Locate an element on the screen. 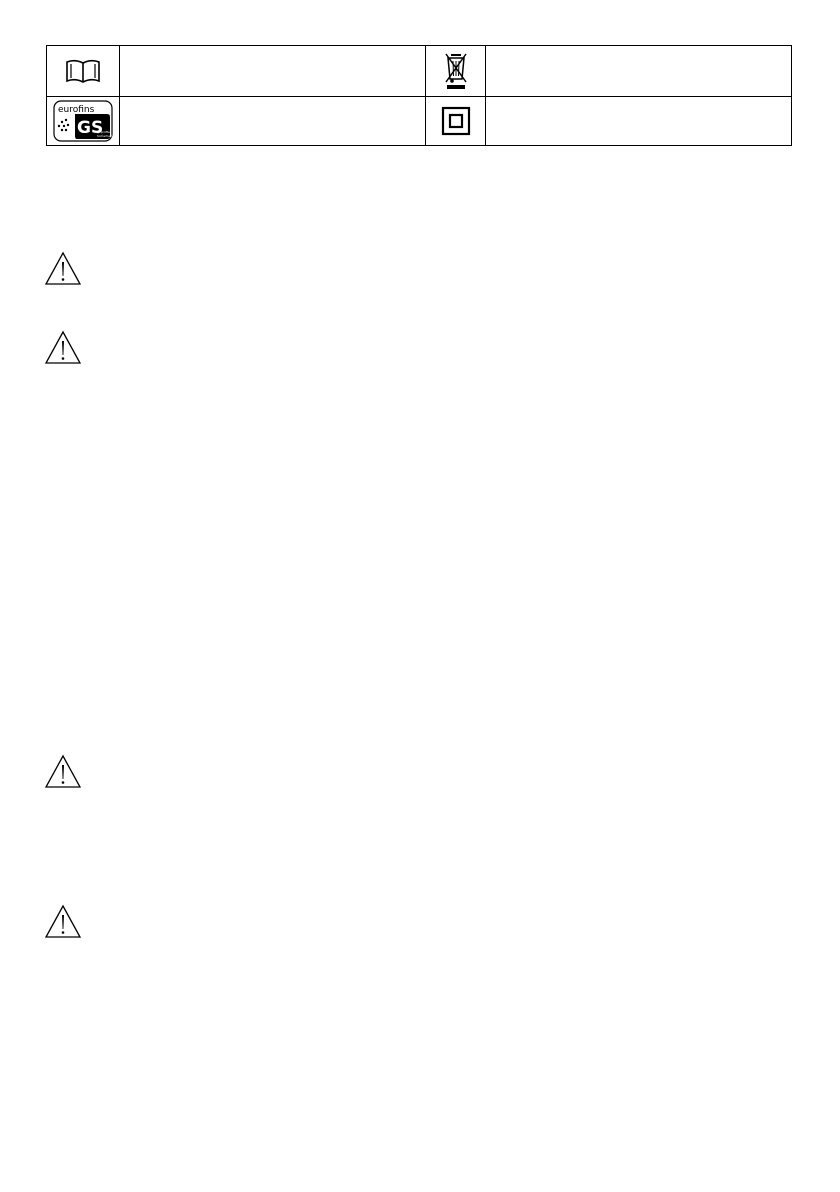 Image resolution: width=840 pixels, height=1192 pixels. svg-text: eurofins is located at coordinates (76, 110).